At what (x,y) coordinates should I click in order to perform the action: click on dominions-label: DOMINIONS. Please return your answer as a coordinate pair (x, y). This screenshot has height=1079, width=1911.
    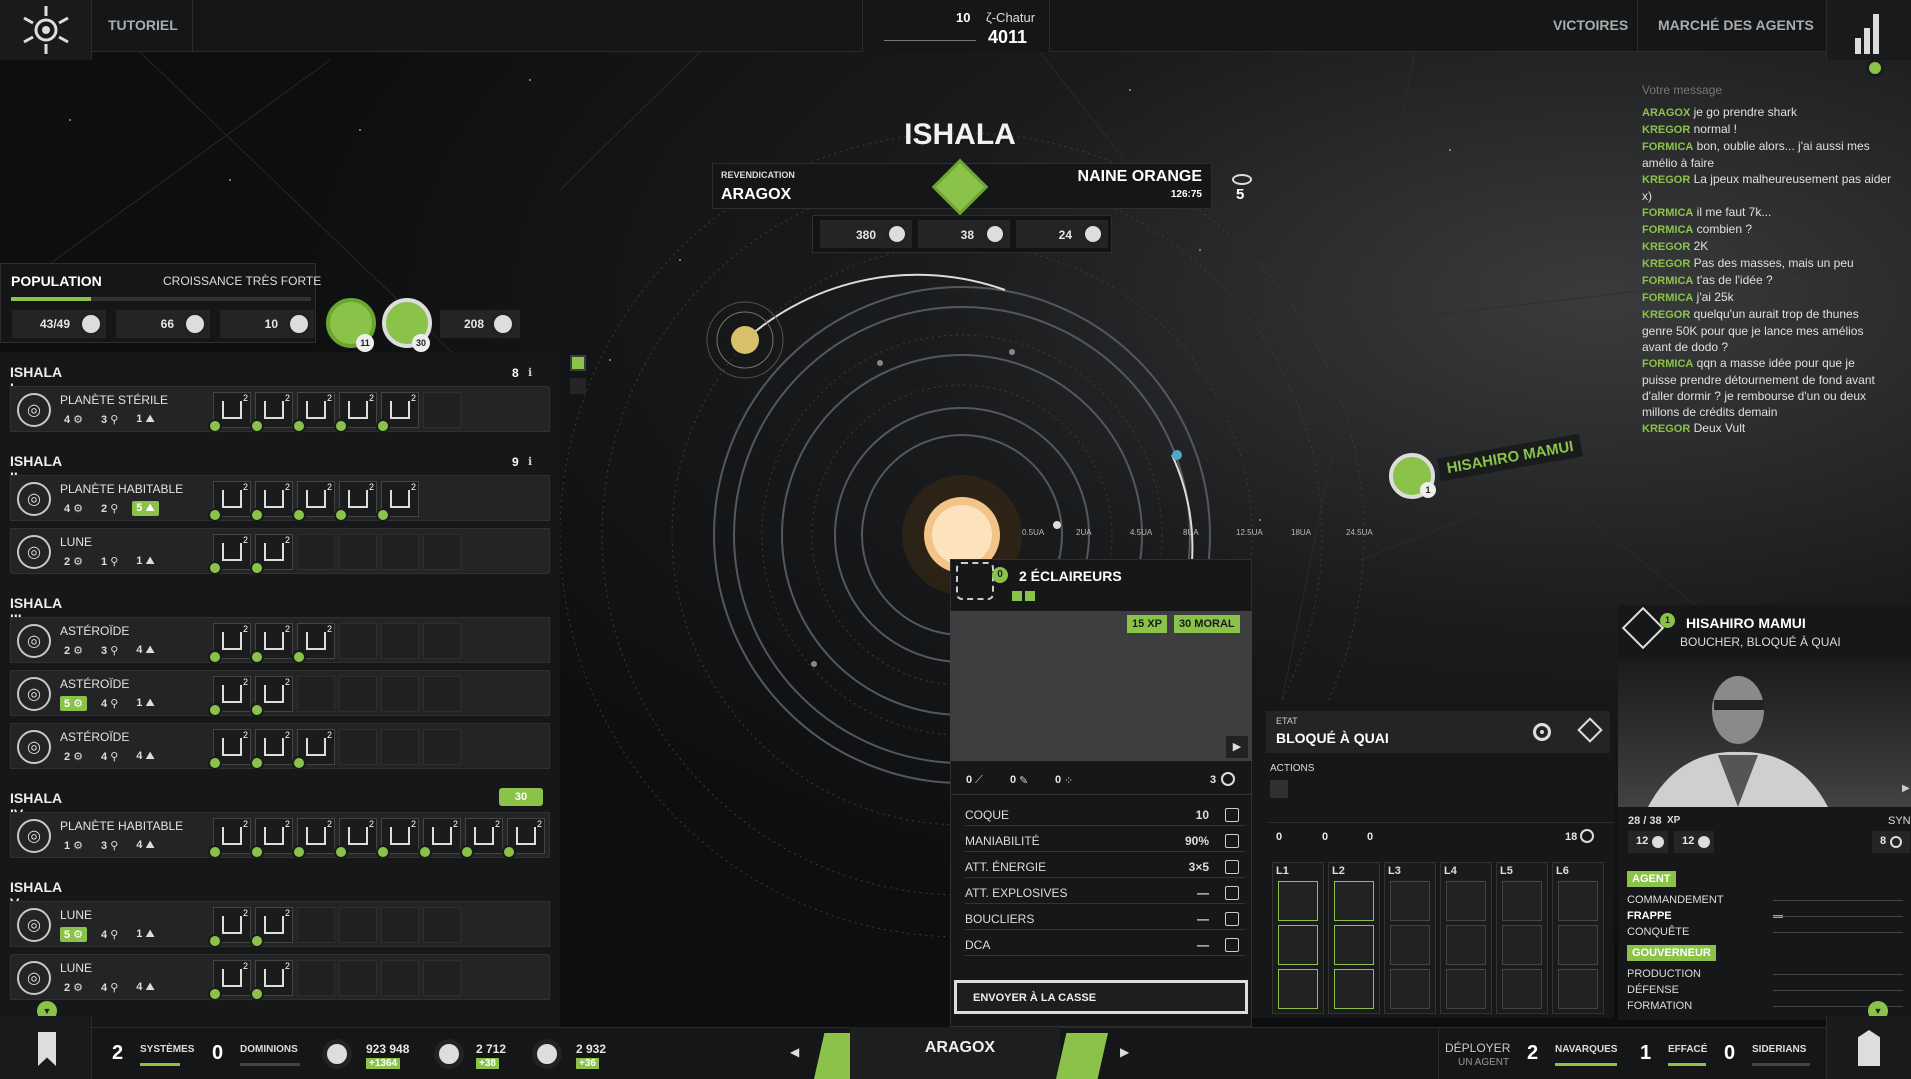
    Looking at the image, I should click on (269, 1049).